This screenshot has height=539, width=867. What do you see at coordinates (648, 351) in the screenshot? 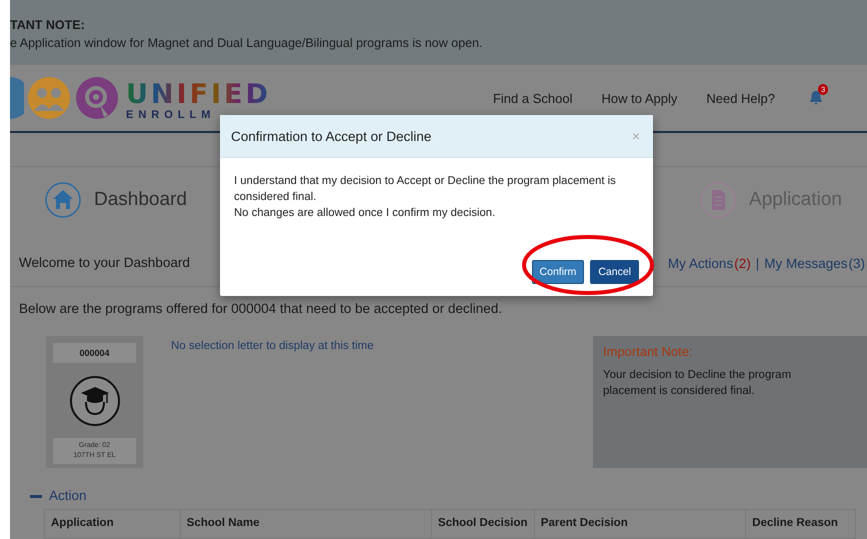
I see `note-title: Important Note:` at bounding box center [648, 351].